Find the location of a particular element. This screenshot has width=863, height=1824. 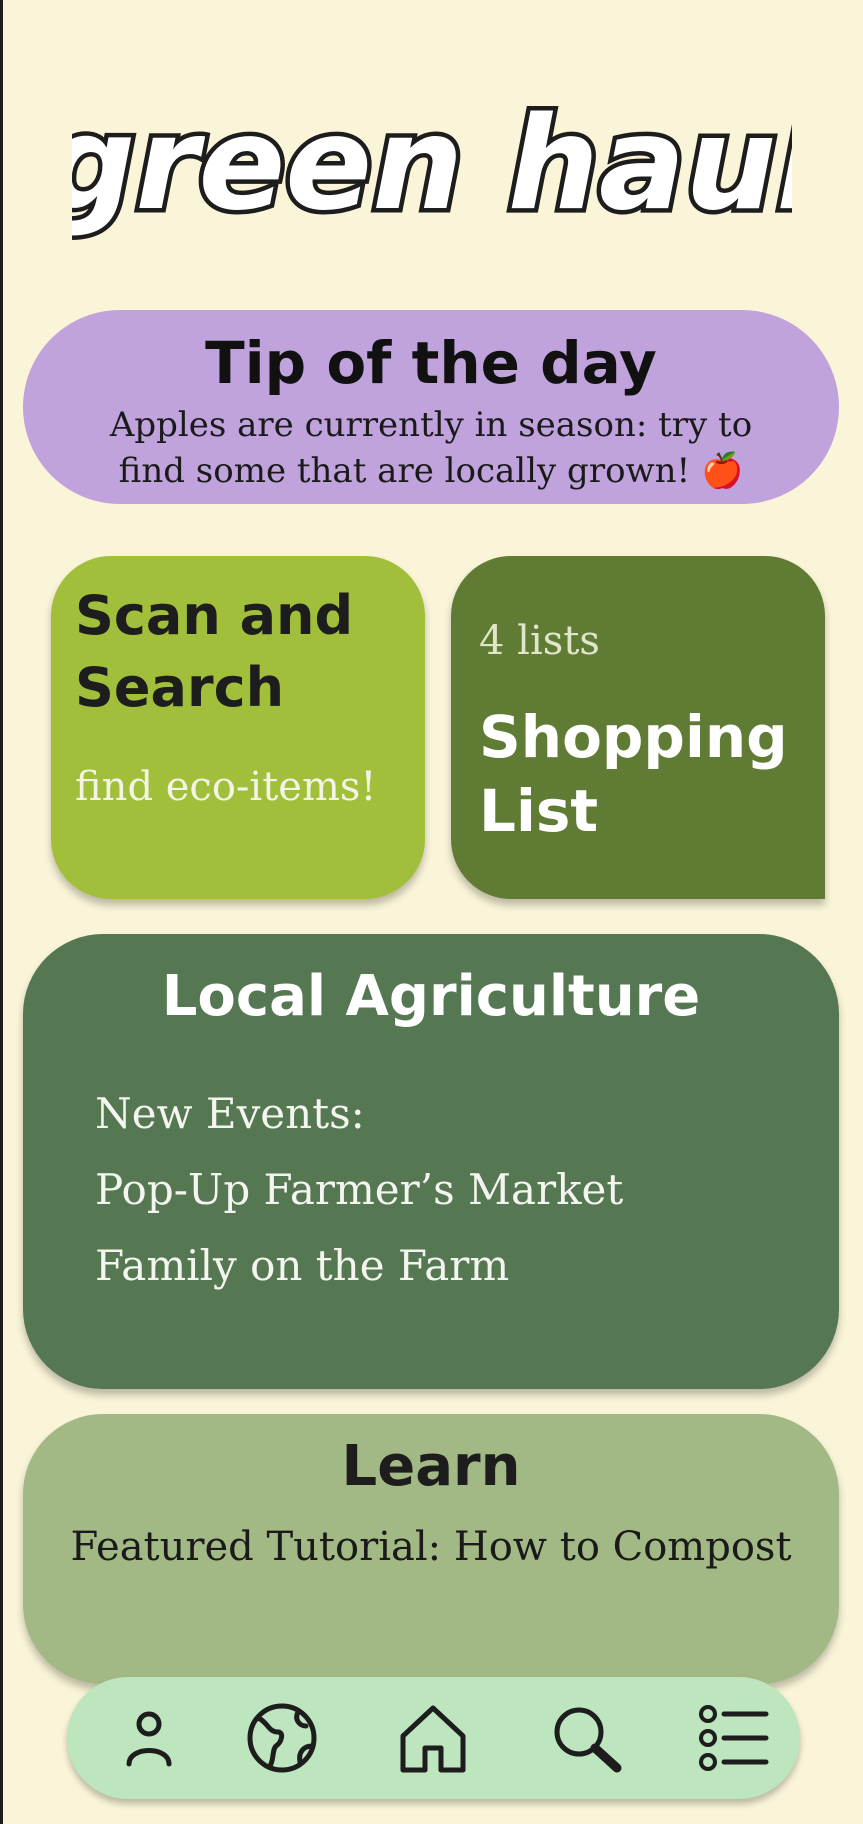

logo-text: green haul is located at coordinates (432, 164).